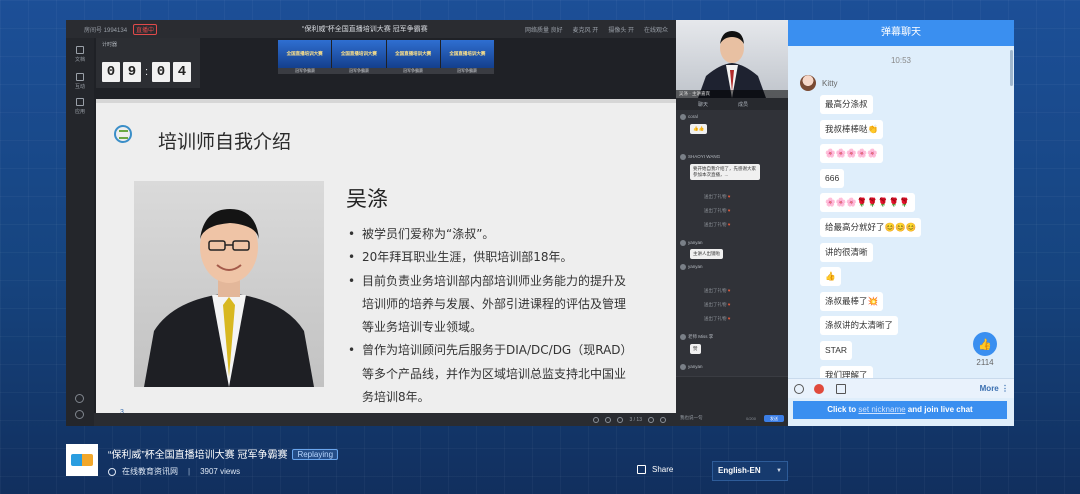 The image size is (1080, 494). I want to click on prev-page-icon, so click(596, 419).